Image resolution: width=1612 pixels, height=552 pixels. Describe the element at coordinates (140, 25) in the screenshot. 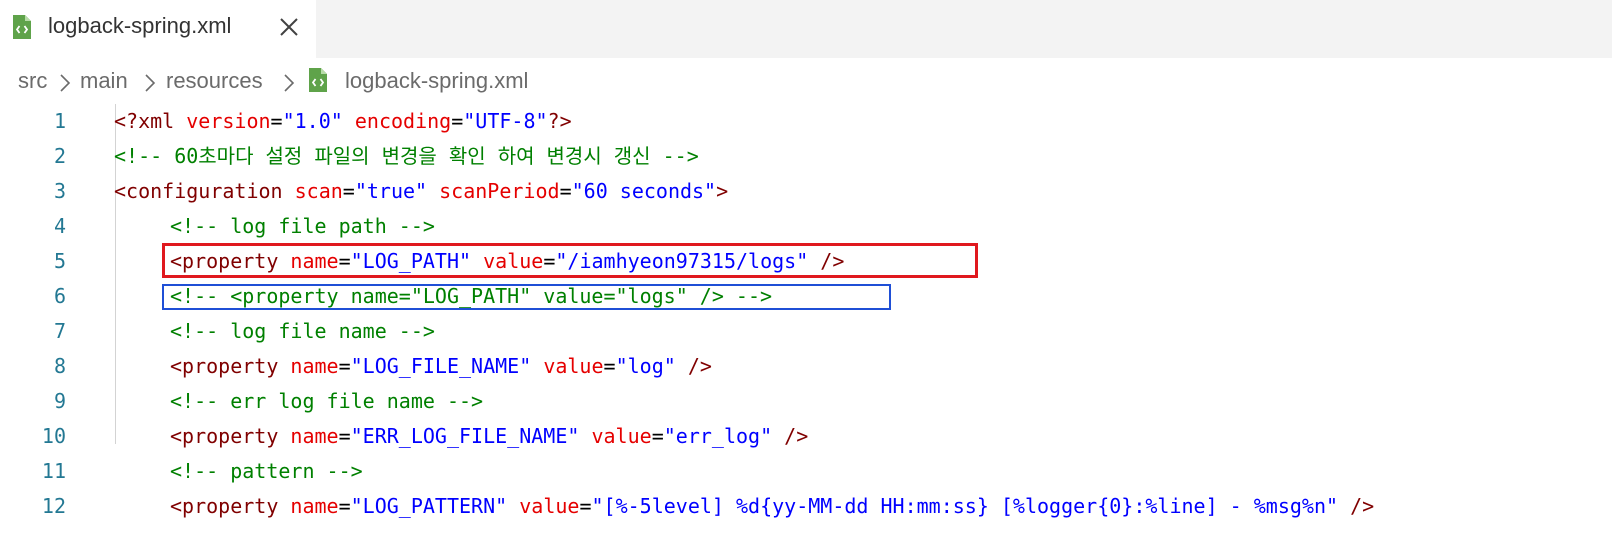

I see `tab-label: logback-spring.xml` at that location.